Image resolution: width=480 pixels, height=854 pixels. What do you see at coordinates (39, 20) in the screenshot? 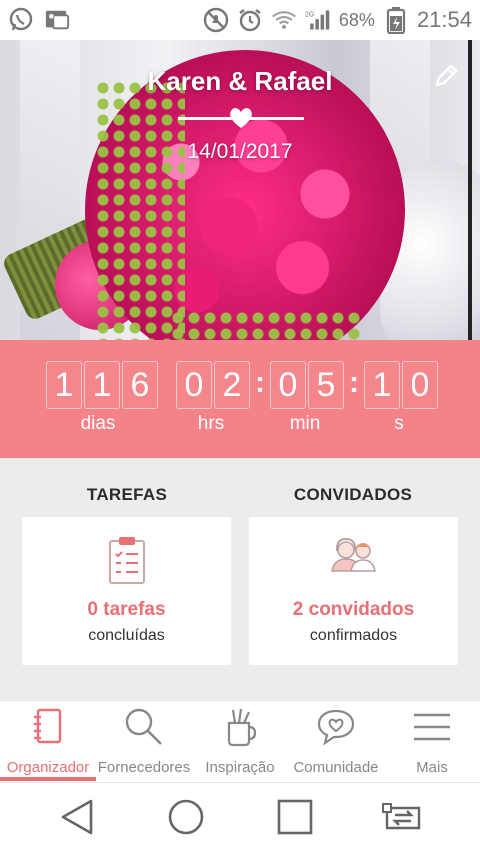
I see `status-bar-notifications` at bounding box center [39, 20].